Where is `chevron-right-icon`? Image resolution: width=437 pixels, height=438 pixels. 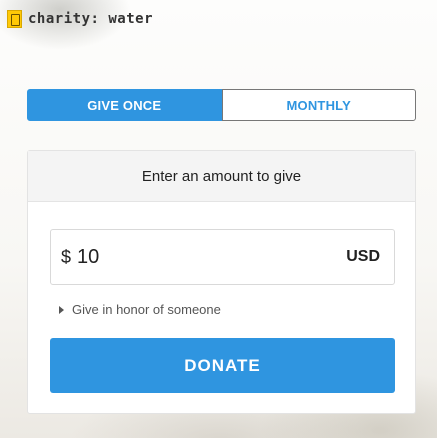 chevron-right-icon is located at coordinates (61, 309).